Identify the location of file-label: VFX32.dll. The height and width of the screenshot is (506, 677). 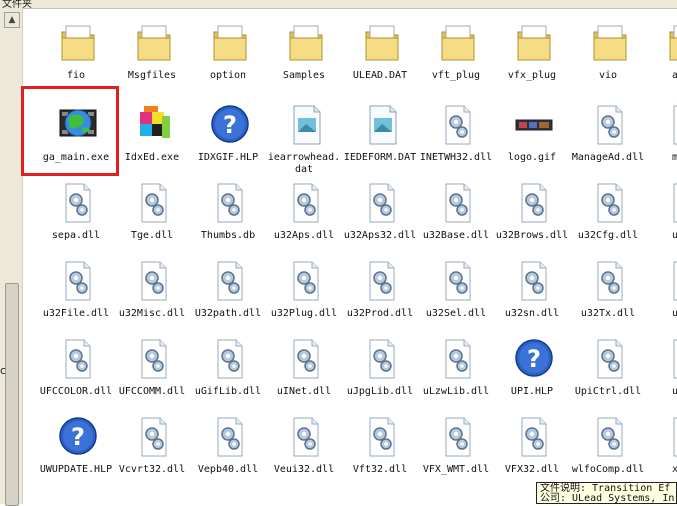
(532, 469).